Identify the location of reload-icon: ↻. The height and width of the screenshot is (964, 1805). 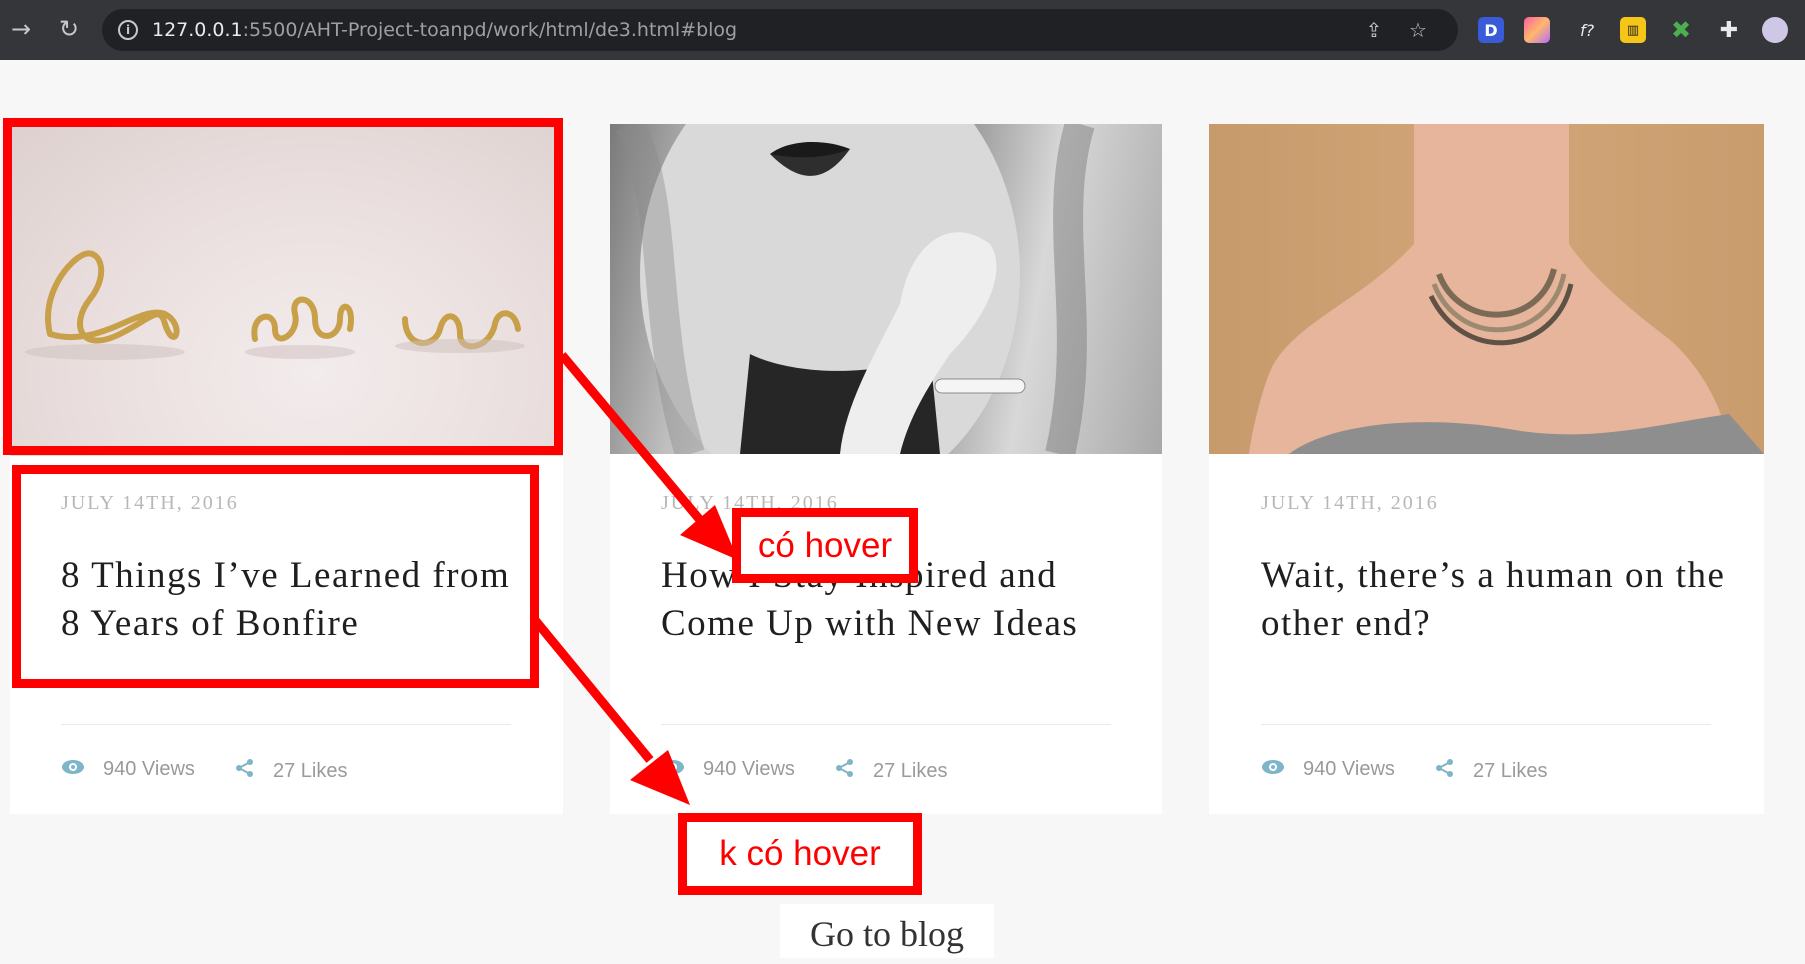
(69, 29).